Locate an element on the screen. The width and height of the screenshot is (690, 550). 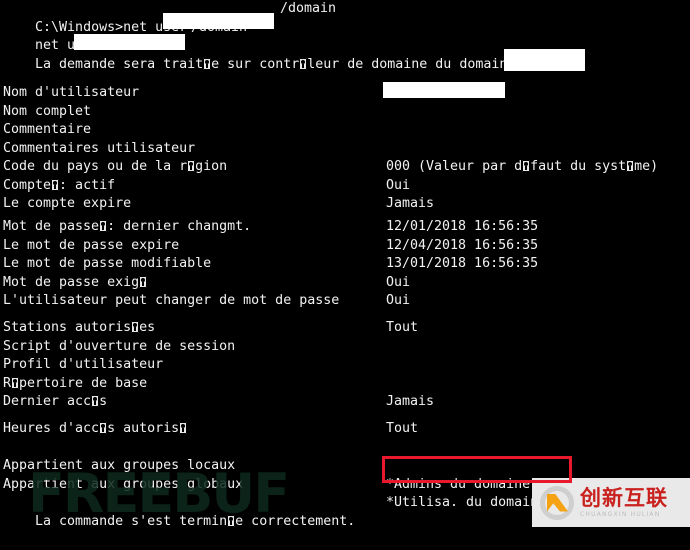
dc-notice-part-b: e sur contr is located at coordinates (255, 64).